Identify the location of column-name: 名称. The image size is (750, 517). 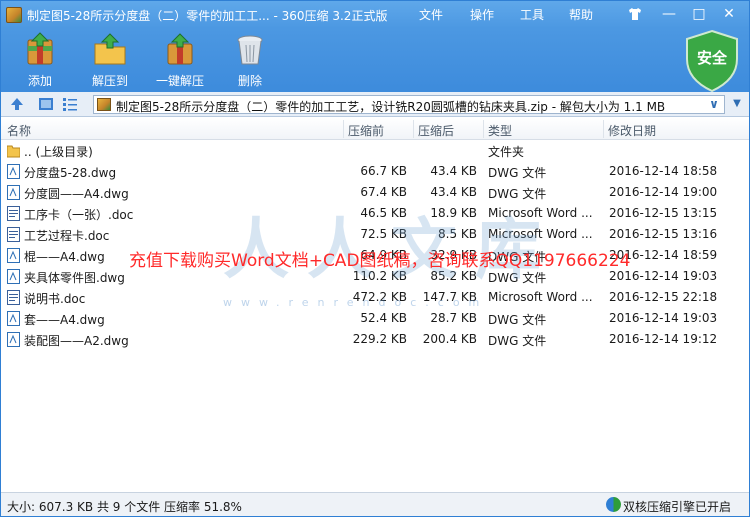
(19, 130).